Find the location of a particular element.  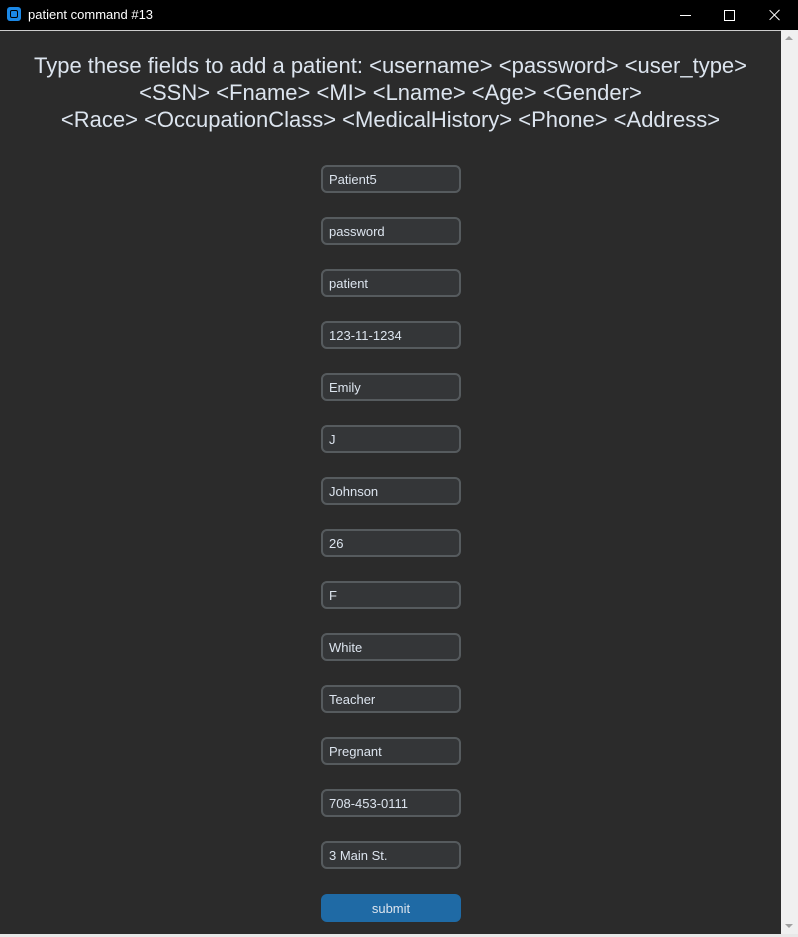

phone-field is located at coordinates (391, 803).